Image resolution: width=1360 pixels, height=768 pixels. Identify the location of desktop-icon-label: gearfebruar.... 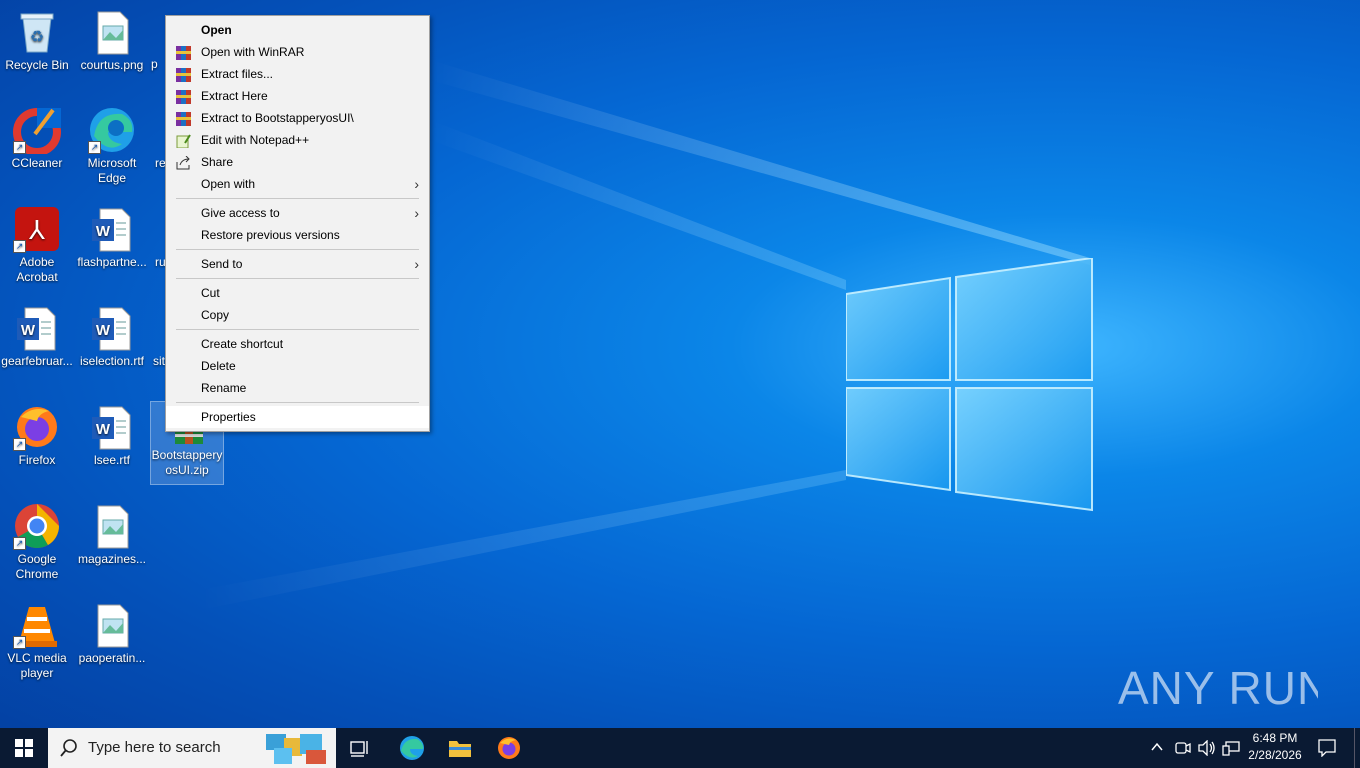
(37, 361).